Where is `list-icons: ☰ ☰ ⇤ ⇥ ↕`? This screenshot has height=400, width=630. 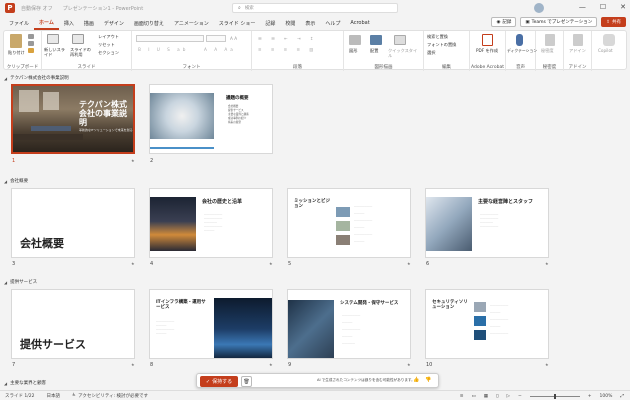
list-icons: ☰ ☰ ⇤ ⇥ ↕ is located at coordinates (287, 38).